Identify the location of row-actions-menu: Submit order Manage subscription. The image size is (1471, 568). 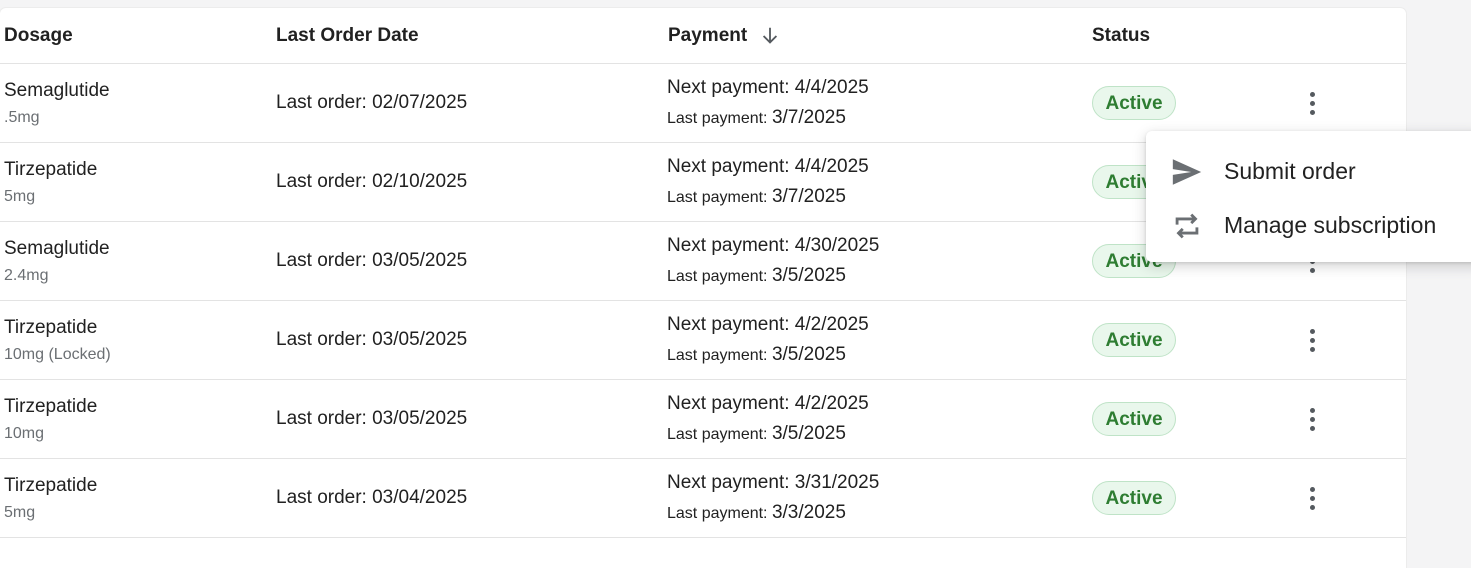
(1308, 196).